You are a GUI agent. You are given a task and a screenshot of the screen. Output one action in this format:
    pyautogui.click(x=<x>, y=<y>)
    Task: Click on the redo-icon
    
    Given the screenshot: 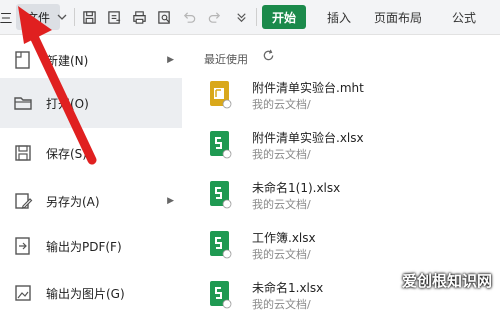 What is the action you would take?
    pyautogui.click(x=214, y=17)
    